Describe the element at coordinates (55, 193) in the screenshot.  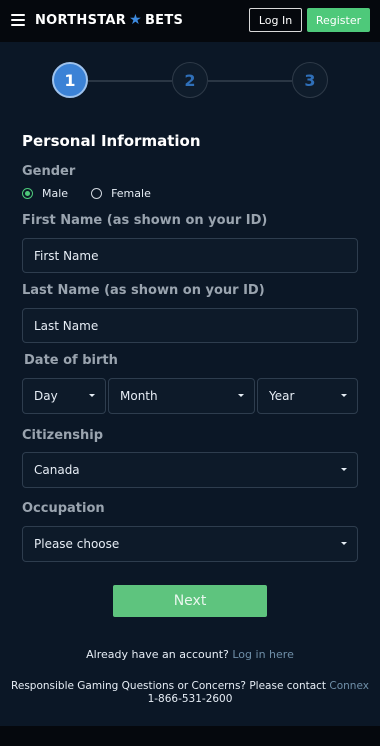
I see `gender-male-label: Male` at that location.